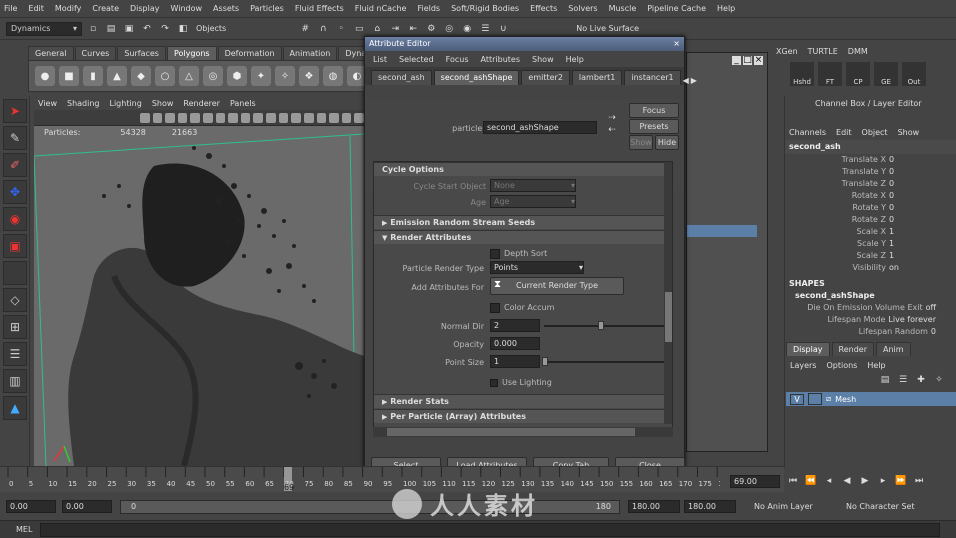  Describe the element at coordinates (183, 29) in the screenshot. I see `select-hierarchy-icon: ◧` at that location.